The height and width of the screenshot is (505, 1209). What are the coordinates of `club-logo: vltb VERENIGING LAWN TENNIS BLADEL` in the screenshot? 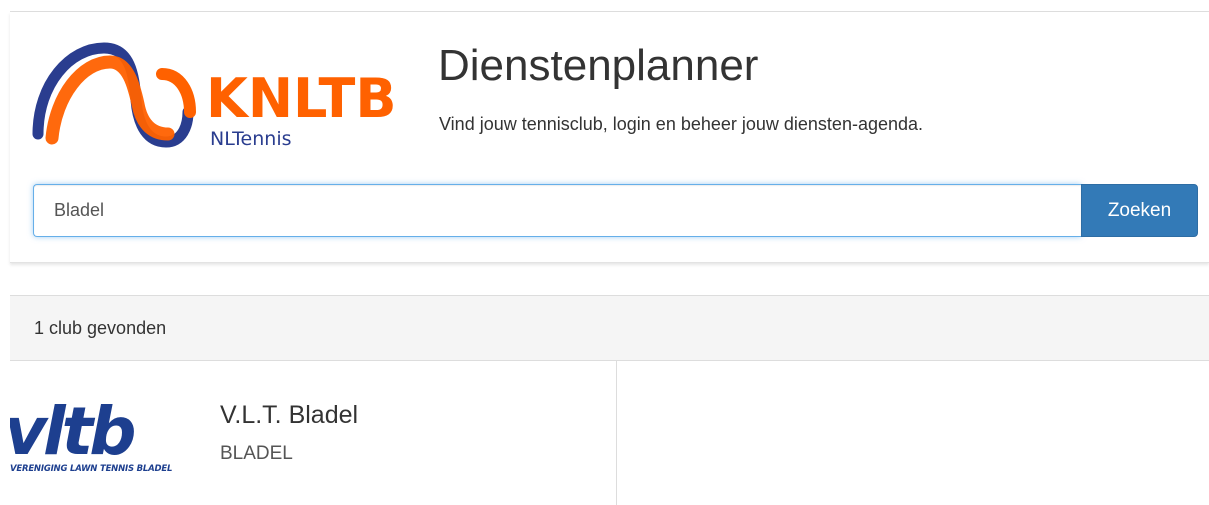 It's located at (107, 437).